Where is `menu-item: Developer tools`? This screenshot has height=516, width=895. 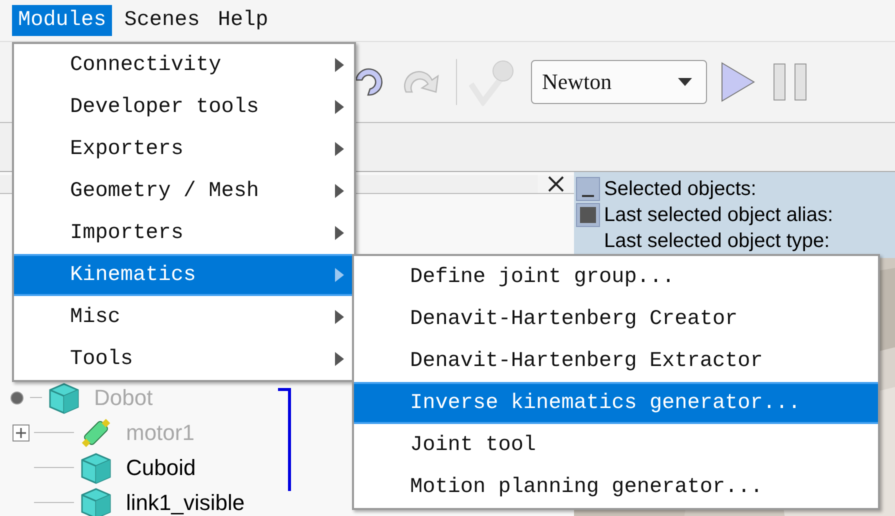
menu-item: Developer tools is located at coordinates (184, 107).